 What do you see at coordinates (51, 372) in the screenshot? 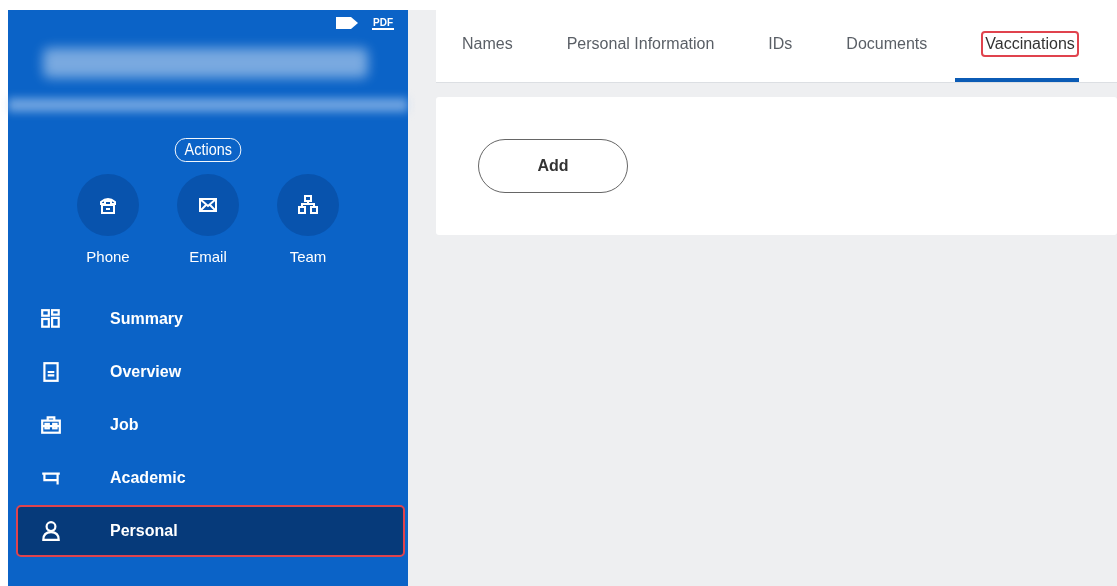
I see `document-icon` at bounding box center [51, 372].